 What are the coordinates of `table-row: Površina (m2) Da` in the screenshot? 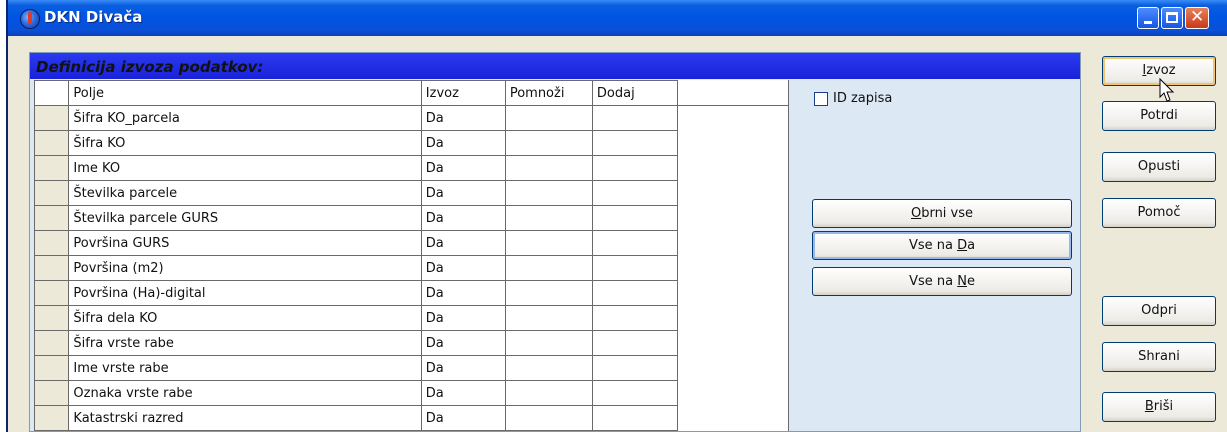 It's located at (356, 268).